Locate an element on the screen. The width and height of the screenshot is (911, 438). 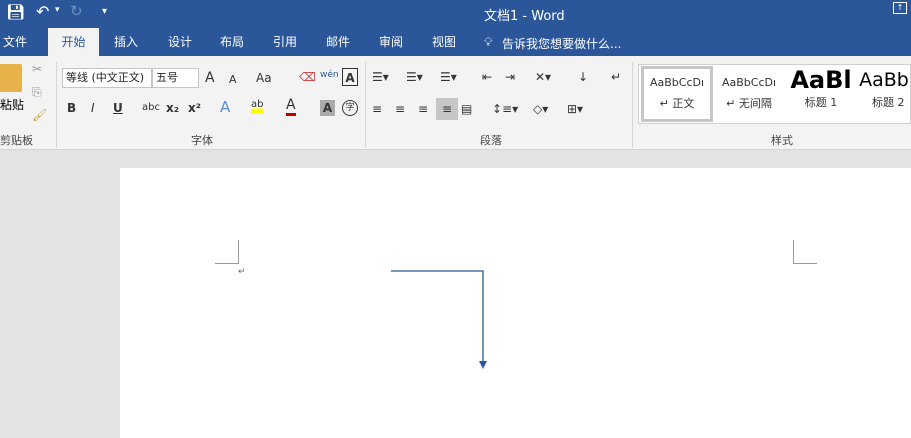
tab-review: 审阅 is located at coordinates (391, 42).